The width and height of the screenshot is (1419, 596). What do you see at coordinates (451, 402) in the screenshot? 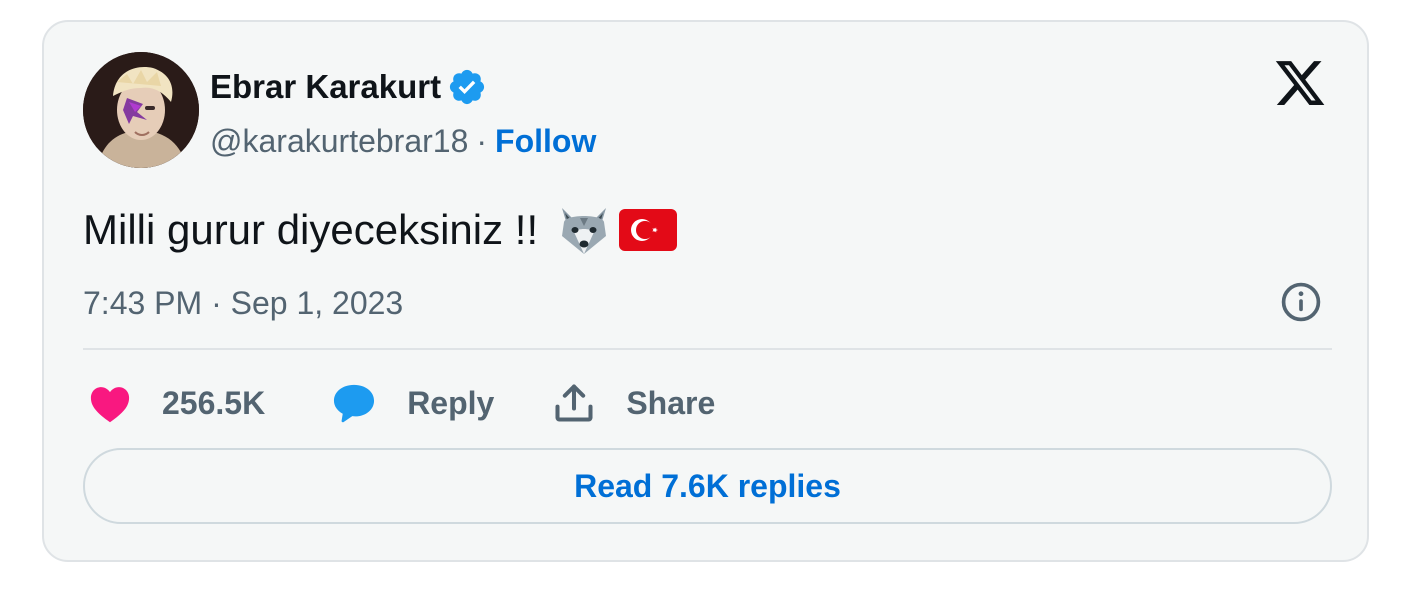
I see `reply-label: Reply` at bounding box center [451, 402].